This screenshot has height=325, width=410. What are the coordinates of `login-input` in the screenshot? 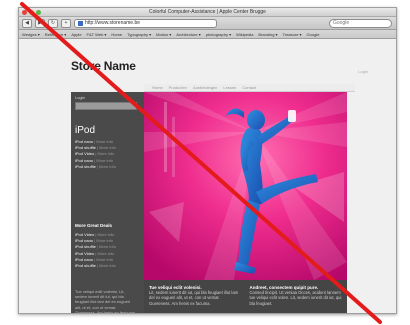 It's located at (106, 106).